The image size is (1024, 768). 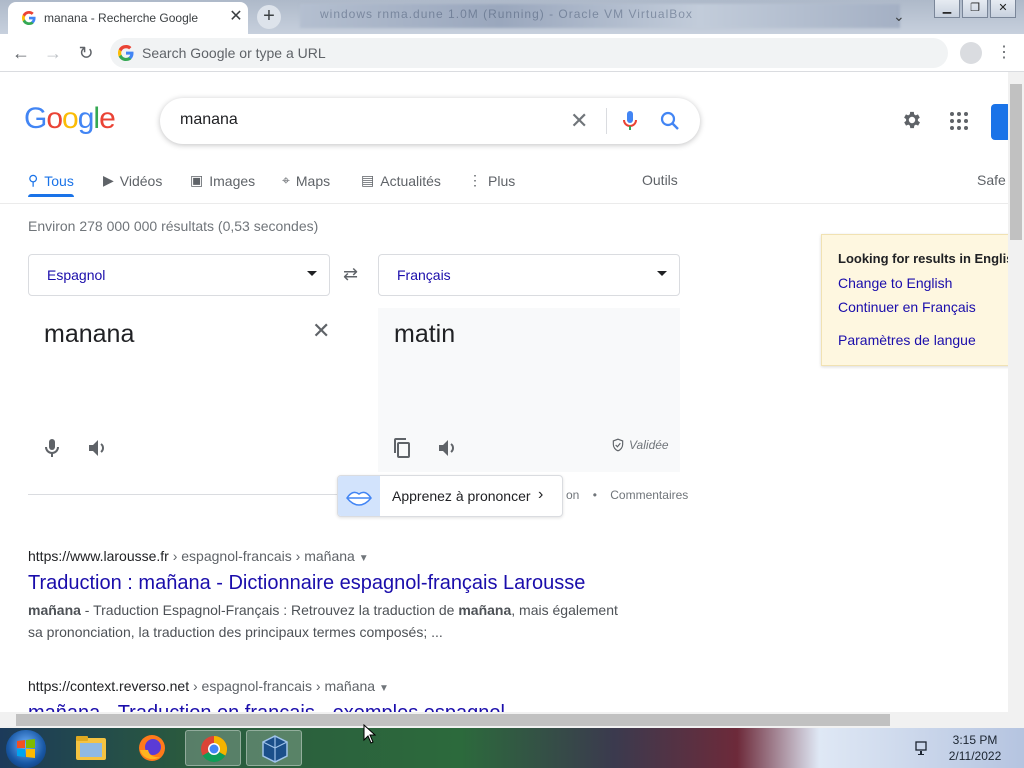 I want to click on omnibox-placeholder: Search Google or type a URL, so click(x=234, y=53).